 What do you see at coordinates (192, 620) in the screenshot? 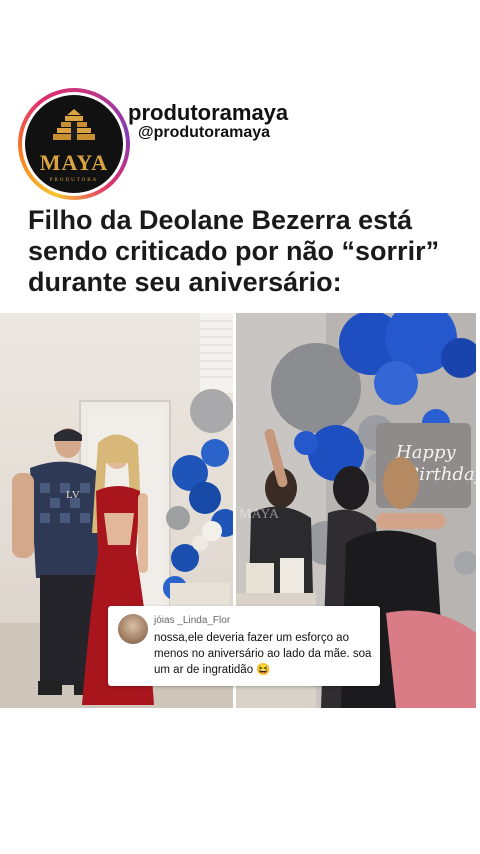
I see `commenter-username: jóias _Linda_Flor` at bounding box center [192, 620].